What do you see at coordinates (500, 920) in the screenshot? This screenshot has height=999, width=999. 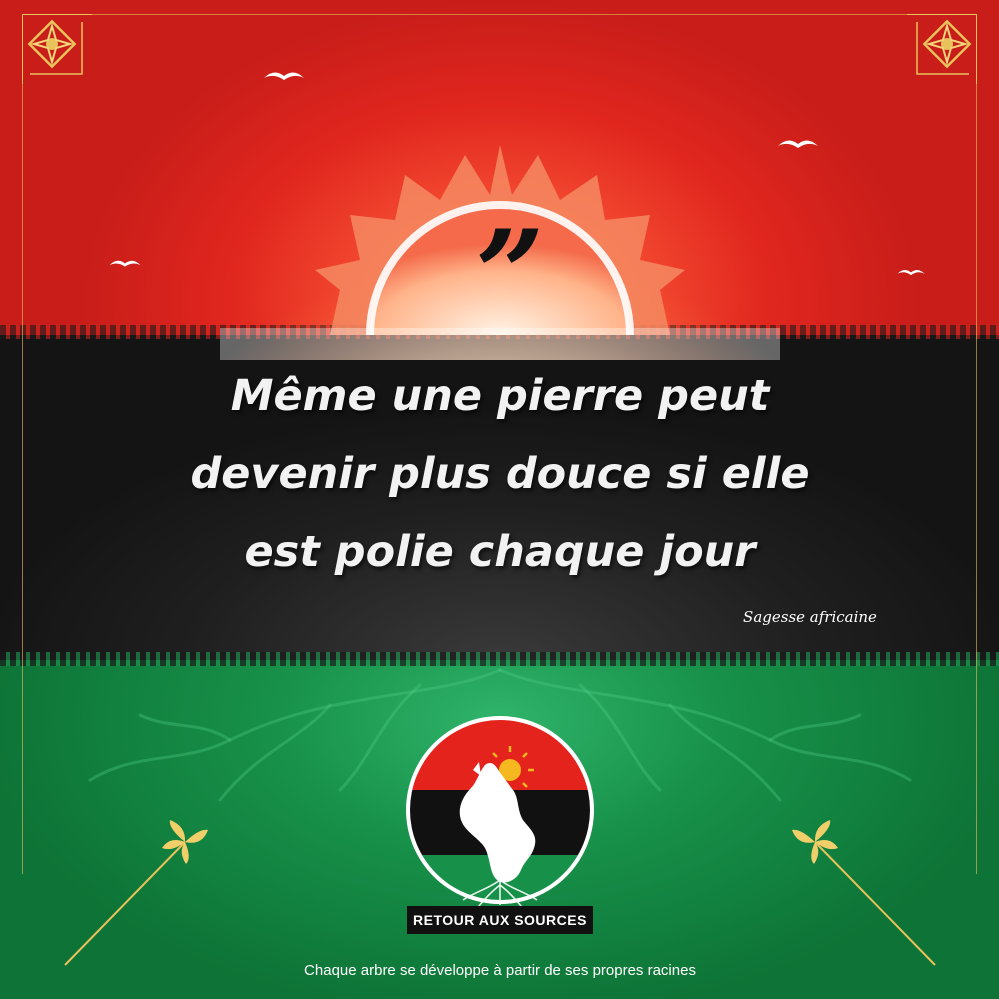 I see `logo-label: RETOUR AUX SOURCES` at bounding box center [500, 920].